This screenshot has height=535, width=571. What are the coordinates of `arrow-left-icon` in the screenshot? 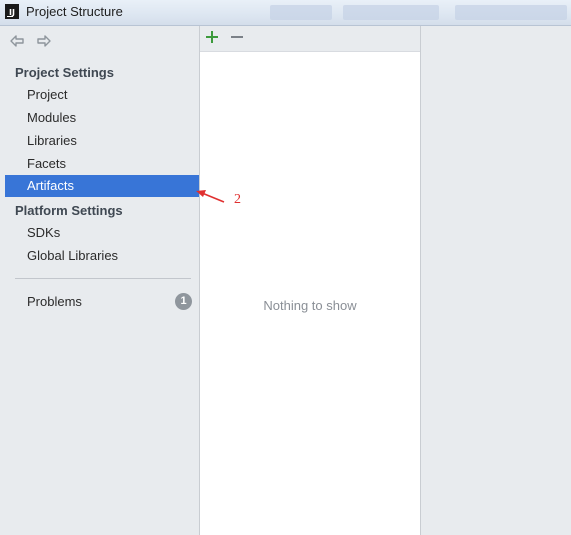 It's located at (17, 41).